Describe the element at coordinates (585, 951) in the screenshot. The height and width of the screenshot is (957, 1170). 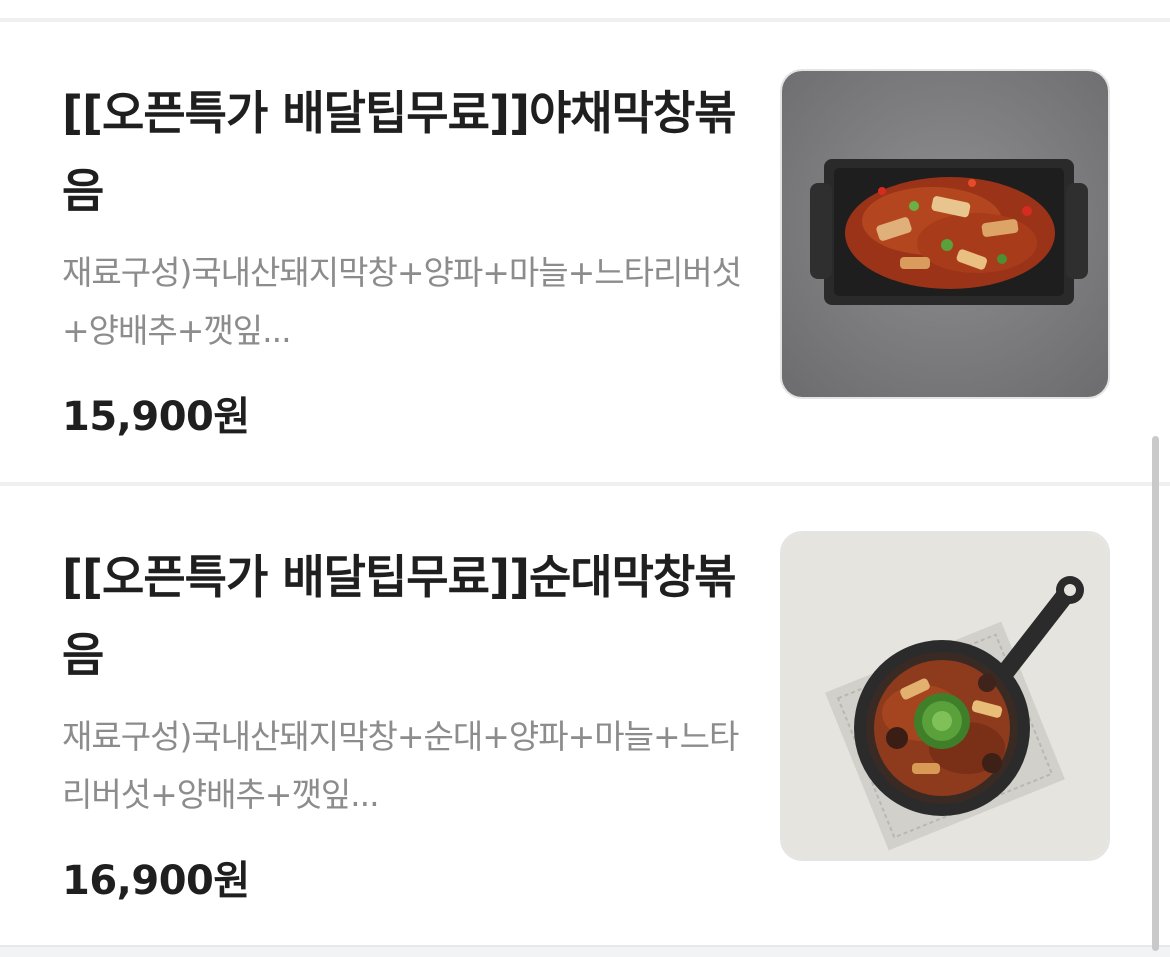
I see `bottom-divider` at that location.